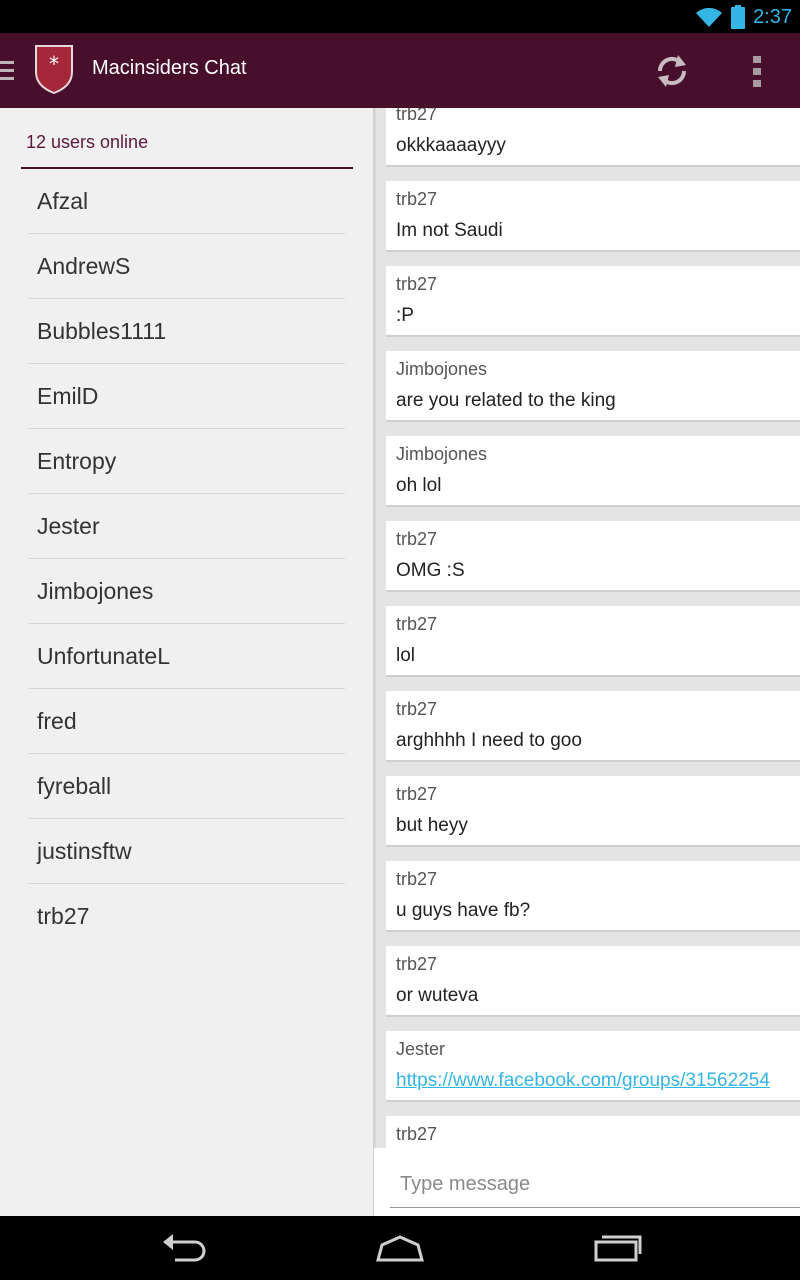  I want to click on home-icon, so click(400, 1248).